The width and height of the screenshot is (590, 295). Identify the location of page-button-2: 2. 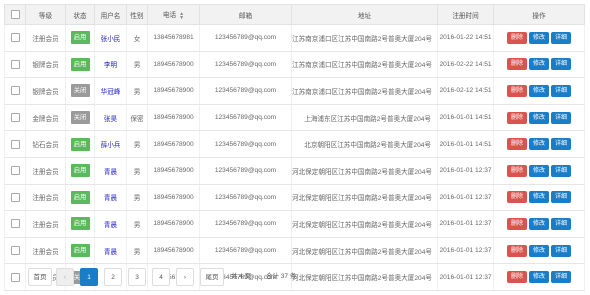
(113, 277).